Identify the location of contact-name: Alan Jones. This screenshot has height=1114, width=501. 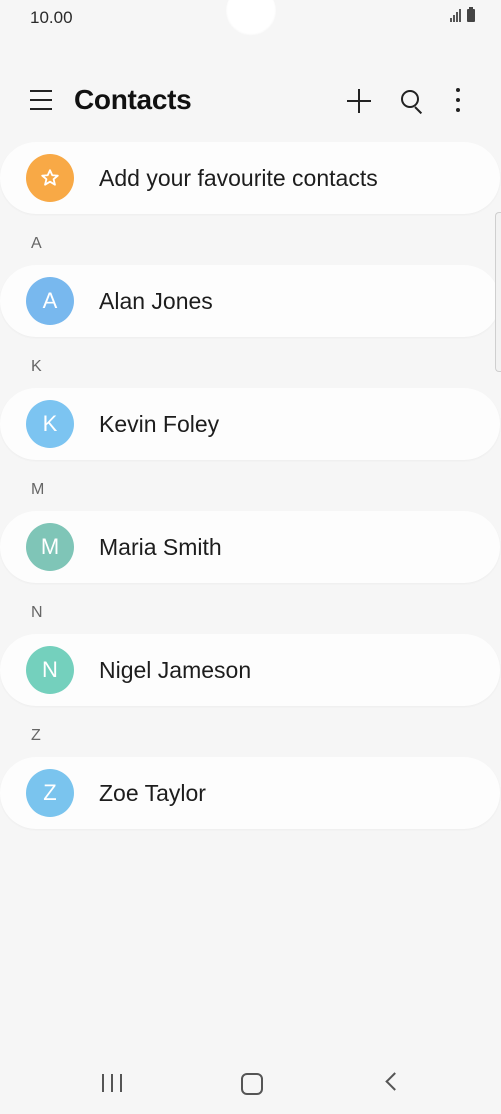
(156, 301).